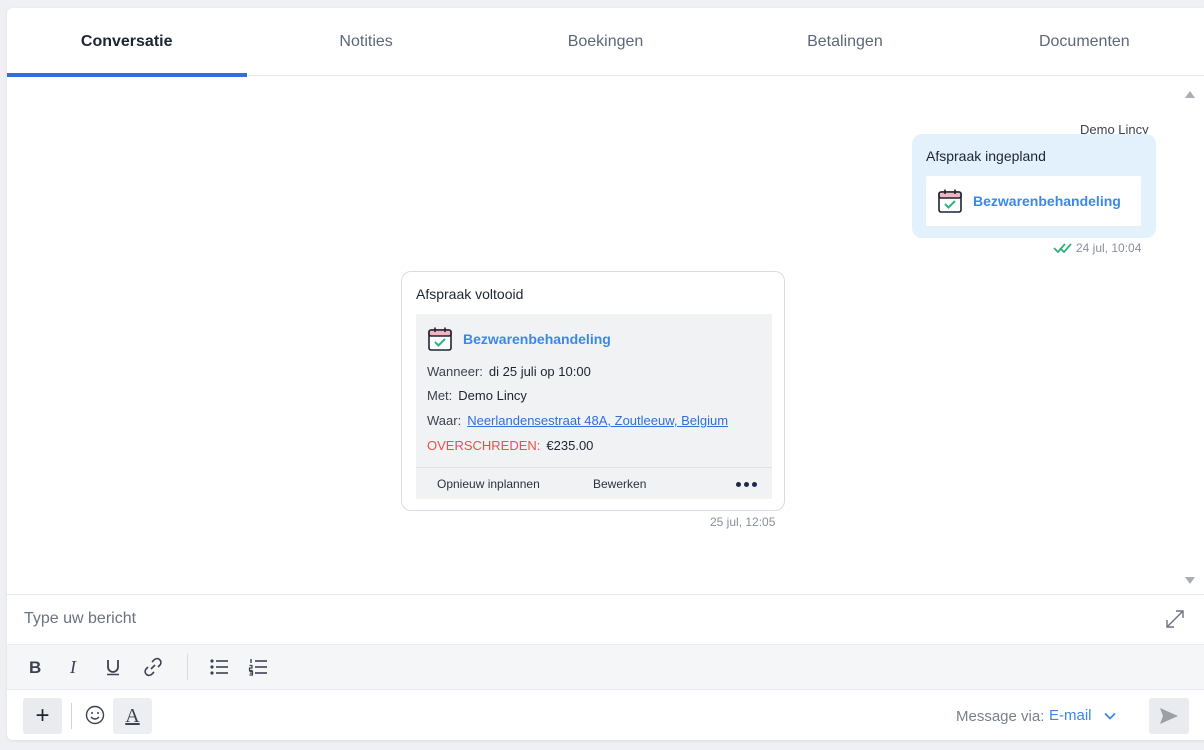  Describe the element at coordinates (492, 395) in the screenshot. I see `with-value: Demo Lincy` at that location.